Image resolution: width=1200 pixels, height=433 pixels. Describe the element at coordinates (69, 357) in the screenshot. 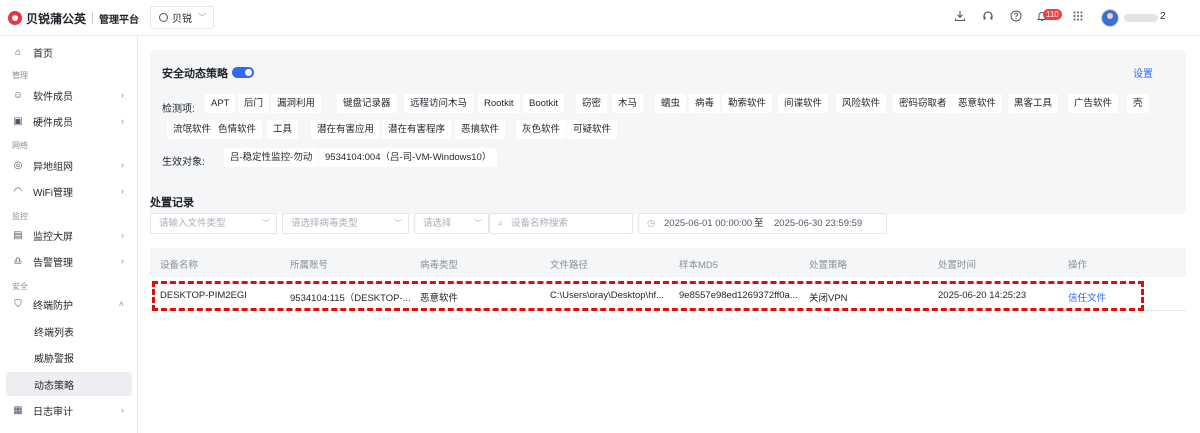

I see `sidebar-subitem-threat-alerts: 威胁警报` at that location.